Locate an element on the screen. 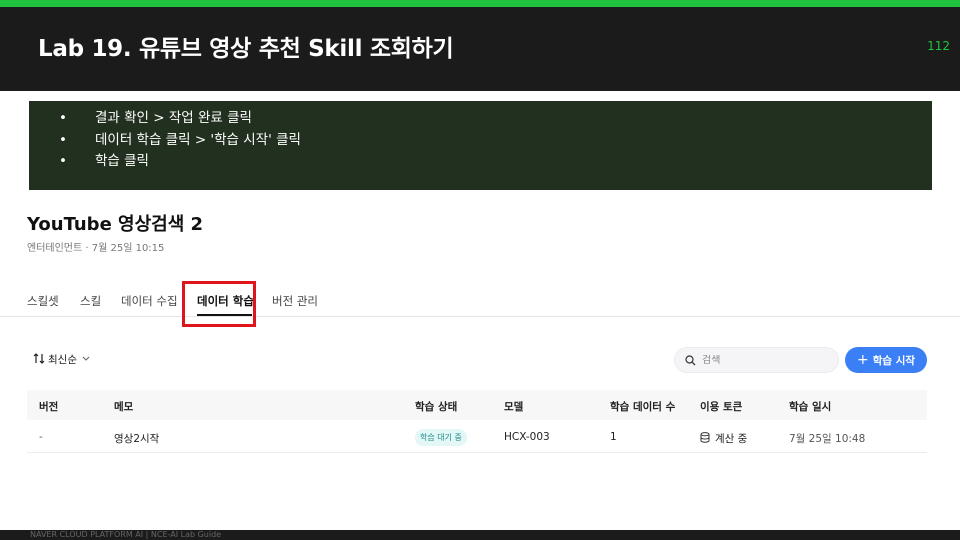 This screenshot has height=540, width=960. page-title: YouTube 영상검색 2 is located at coordinates (115, 224).